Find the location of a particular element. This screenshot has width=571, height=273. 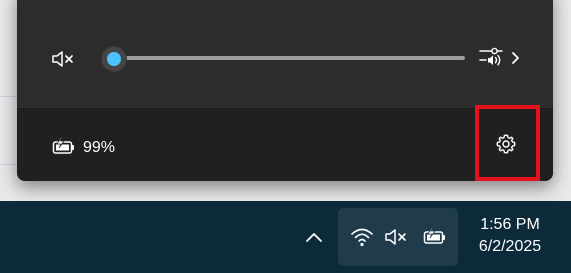

wifi-icon is located at coordinates (362, 237).